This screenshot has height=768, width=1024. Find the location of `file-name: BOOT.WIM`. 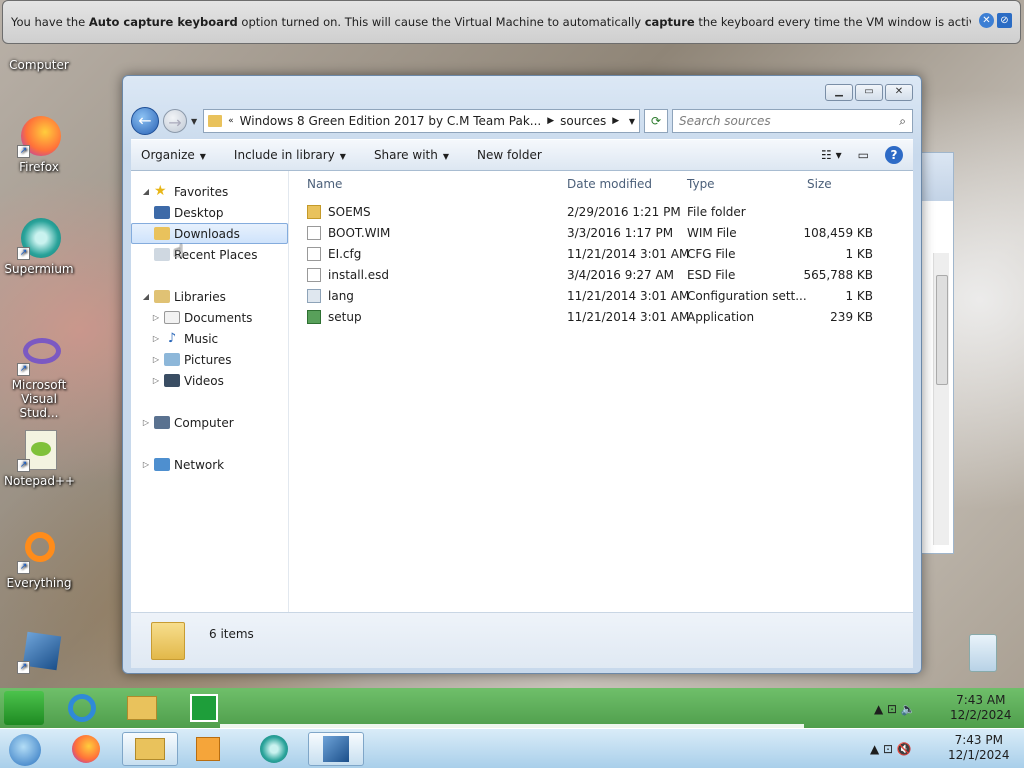

file-name: BOOT.WIM is located at coordinates (359, 232).